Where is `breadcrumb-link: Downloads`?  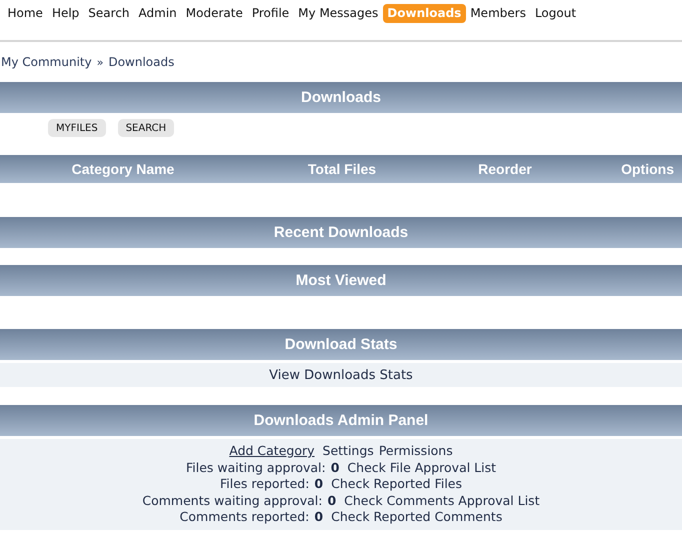 breadcrumb-link: Downloads is located at coordinates (141, 62).